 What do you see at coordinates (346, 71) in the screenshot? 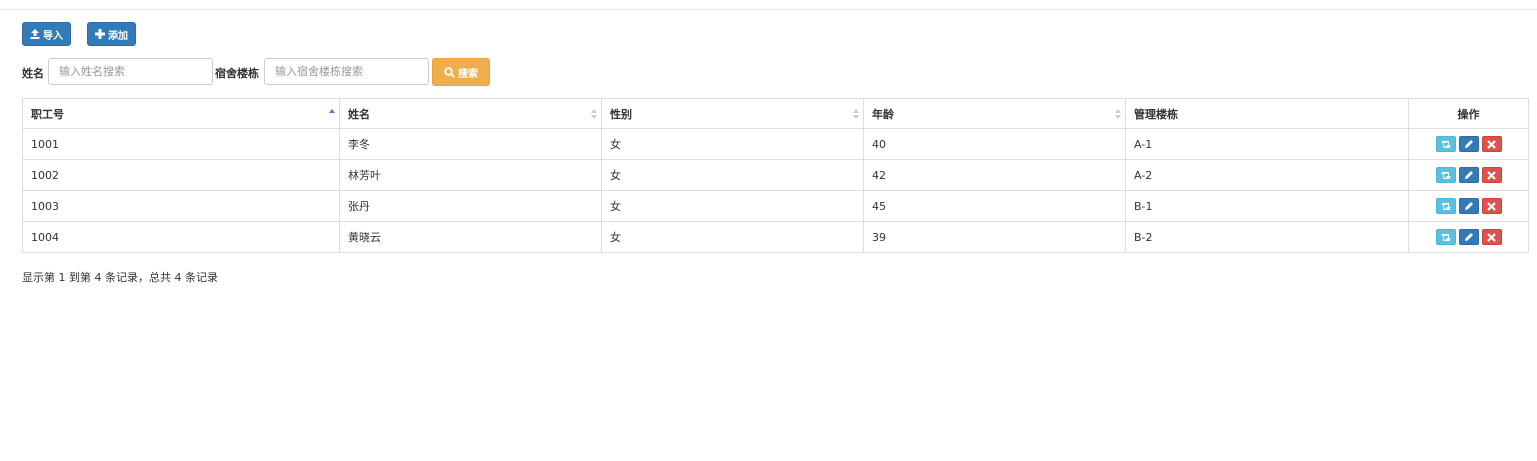
I see `building-search-input` at bounding box center [346, 71].